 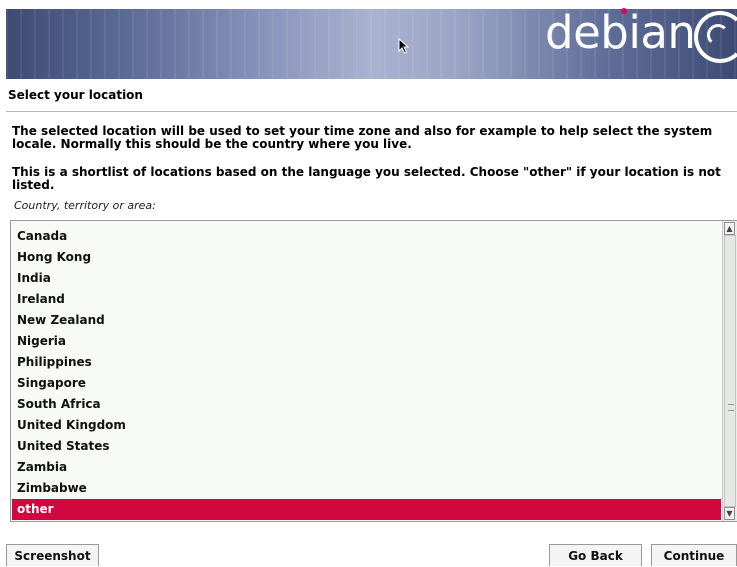 I want to click on debian-swirl-inner-icon, so click(x=718, y=35).